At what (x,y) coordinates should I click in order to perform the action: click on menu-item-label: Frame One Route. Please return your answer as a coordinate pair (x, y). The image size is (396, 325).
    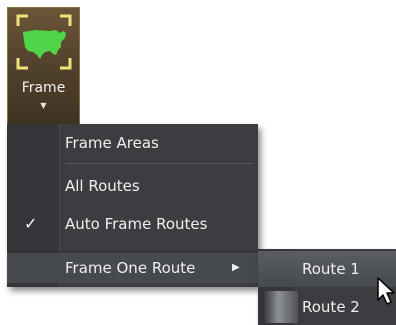
    Looking at the image, I should click on (130, 268).